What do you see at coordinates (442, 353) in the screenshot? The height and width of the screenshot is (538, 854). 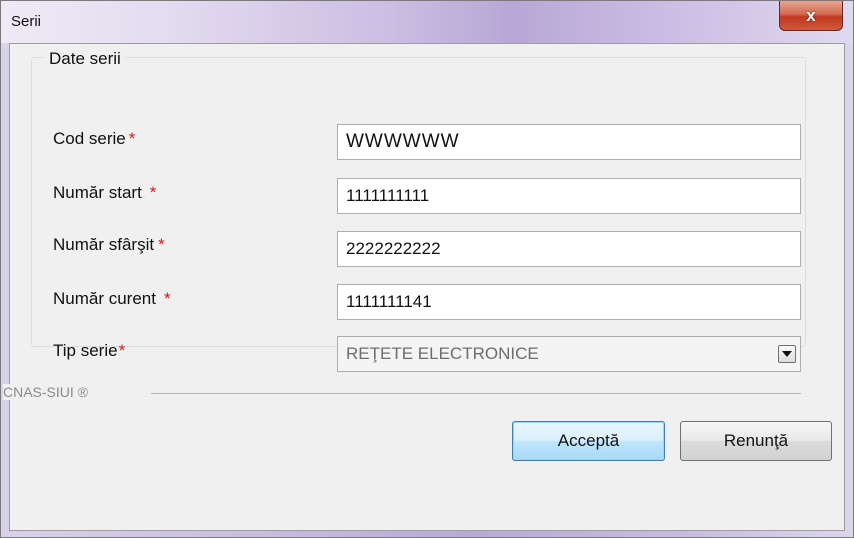 I see `tip-serie-value: REŢETE ELECTRONICE` at bounding box center [442, 353].